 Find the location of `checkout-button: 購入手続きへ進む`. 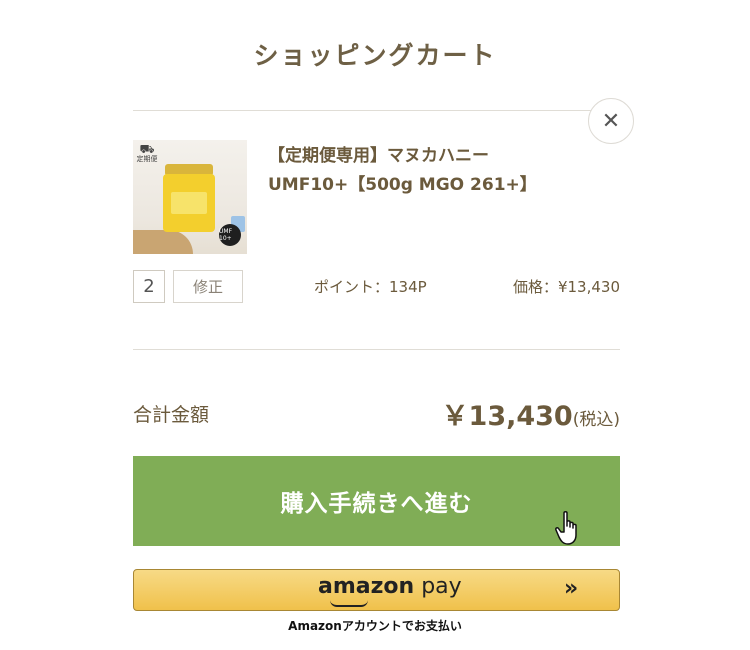

checkout-button: 購入手続きへ進む is located at coordinates (376, 501).